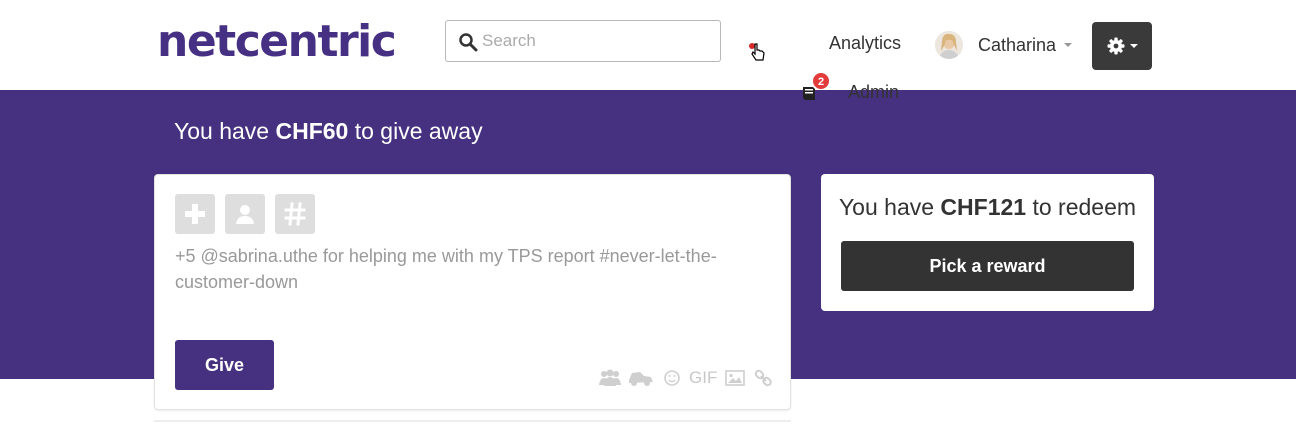  I want to click on give-button: Give, so click(224, 365).